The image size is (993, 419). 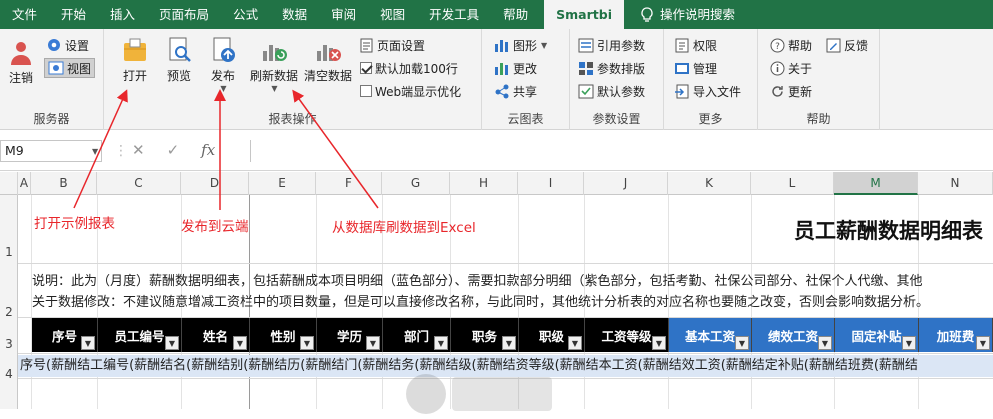 I want to click on annotation-arrows, so click(x=226, y=149).